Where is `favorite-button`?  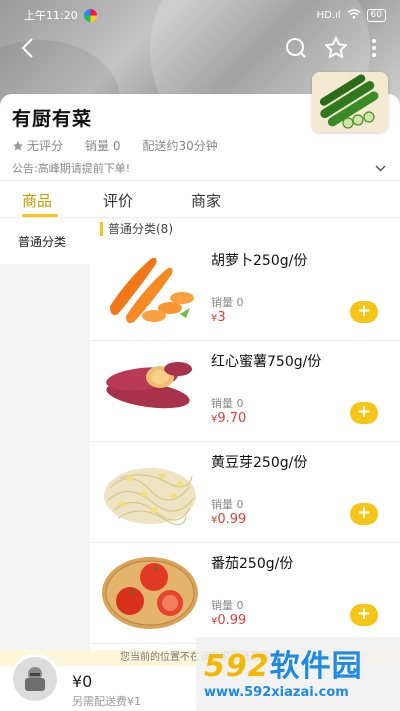 favorite-button is located at coordinates (336, 48).